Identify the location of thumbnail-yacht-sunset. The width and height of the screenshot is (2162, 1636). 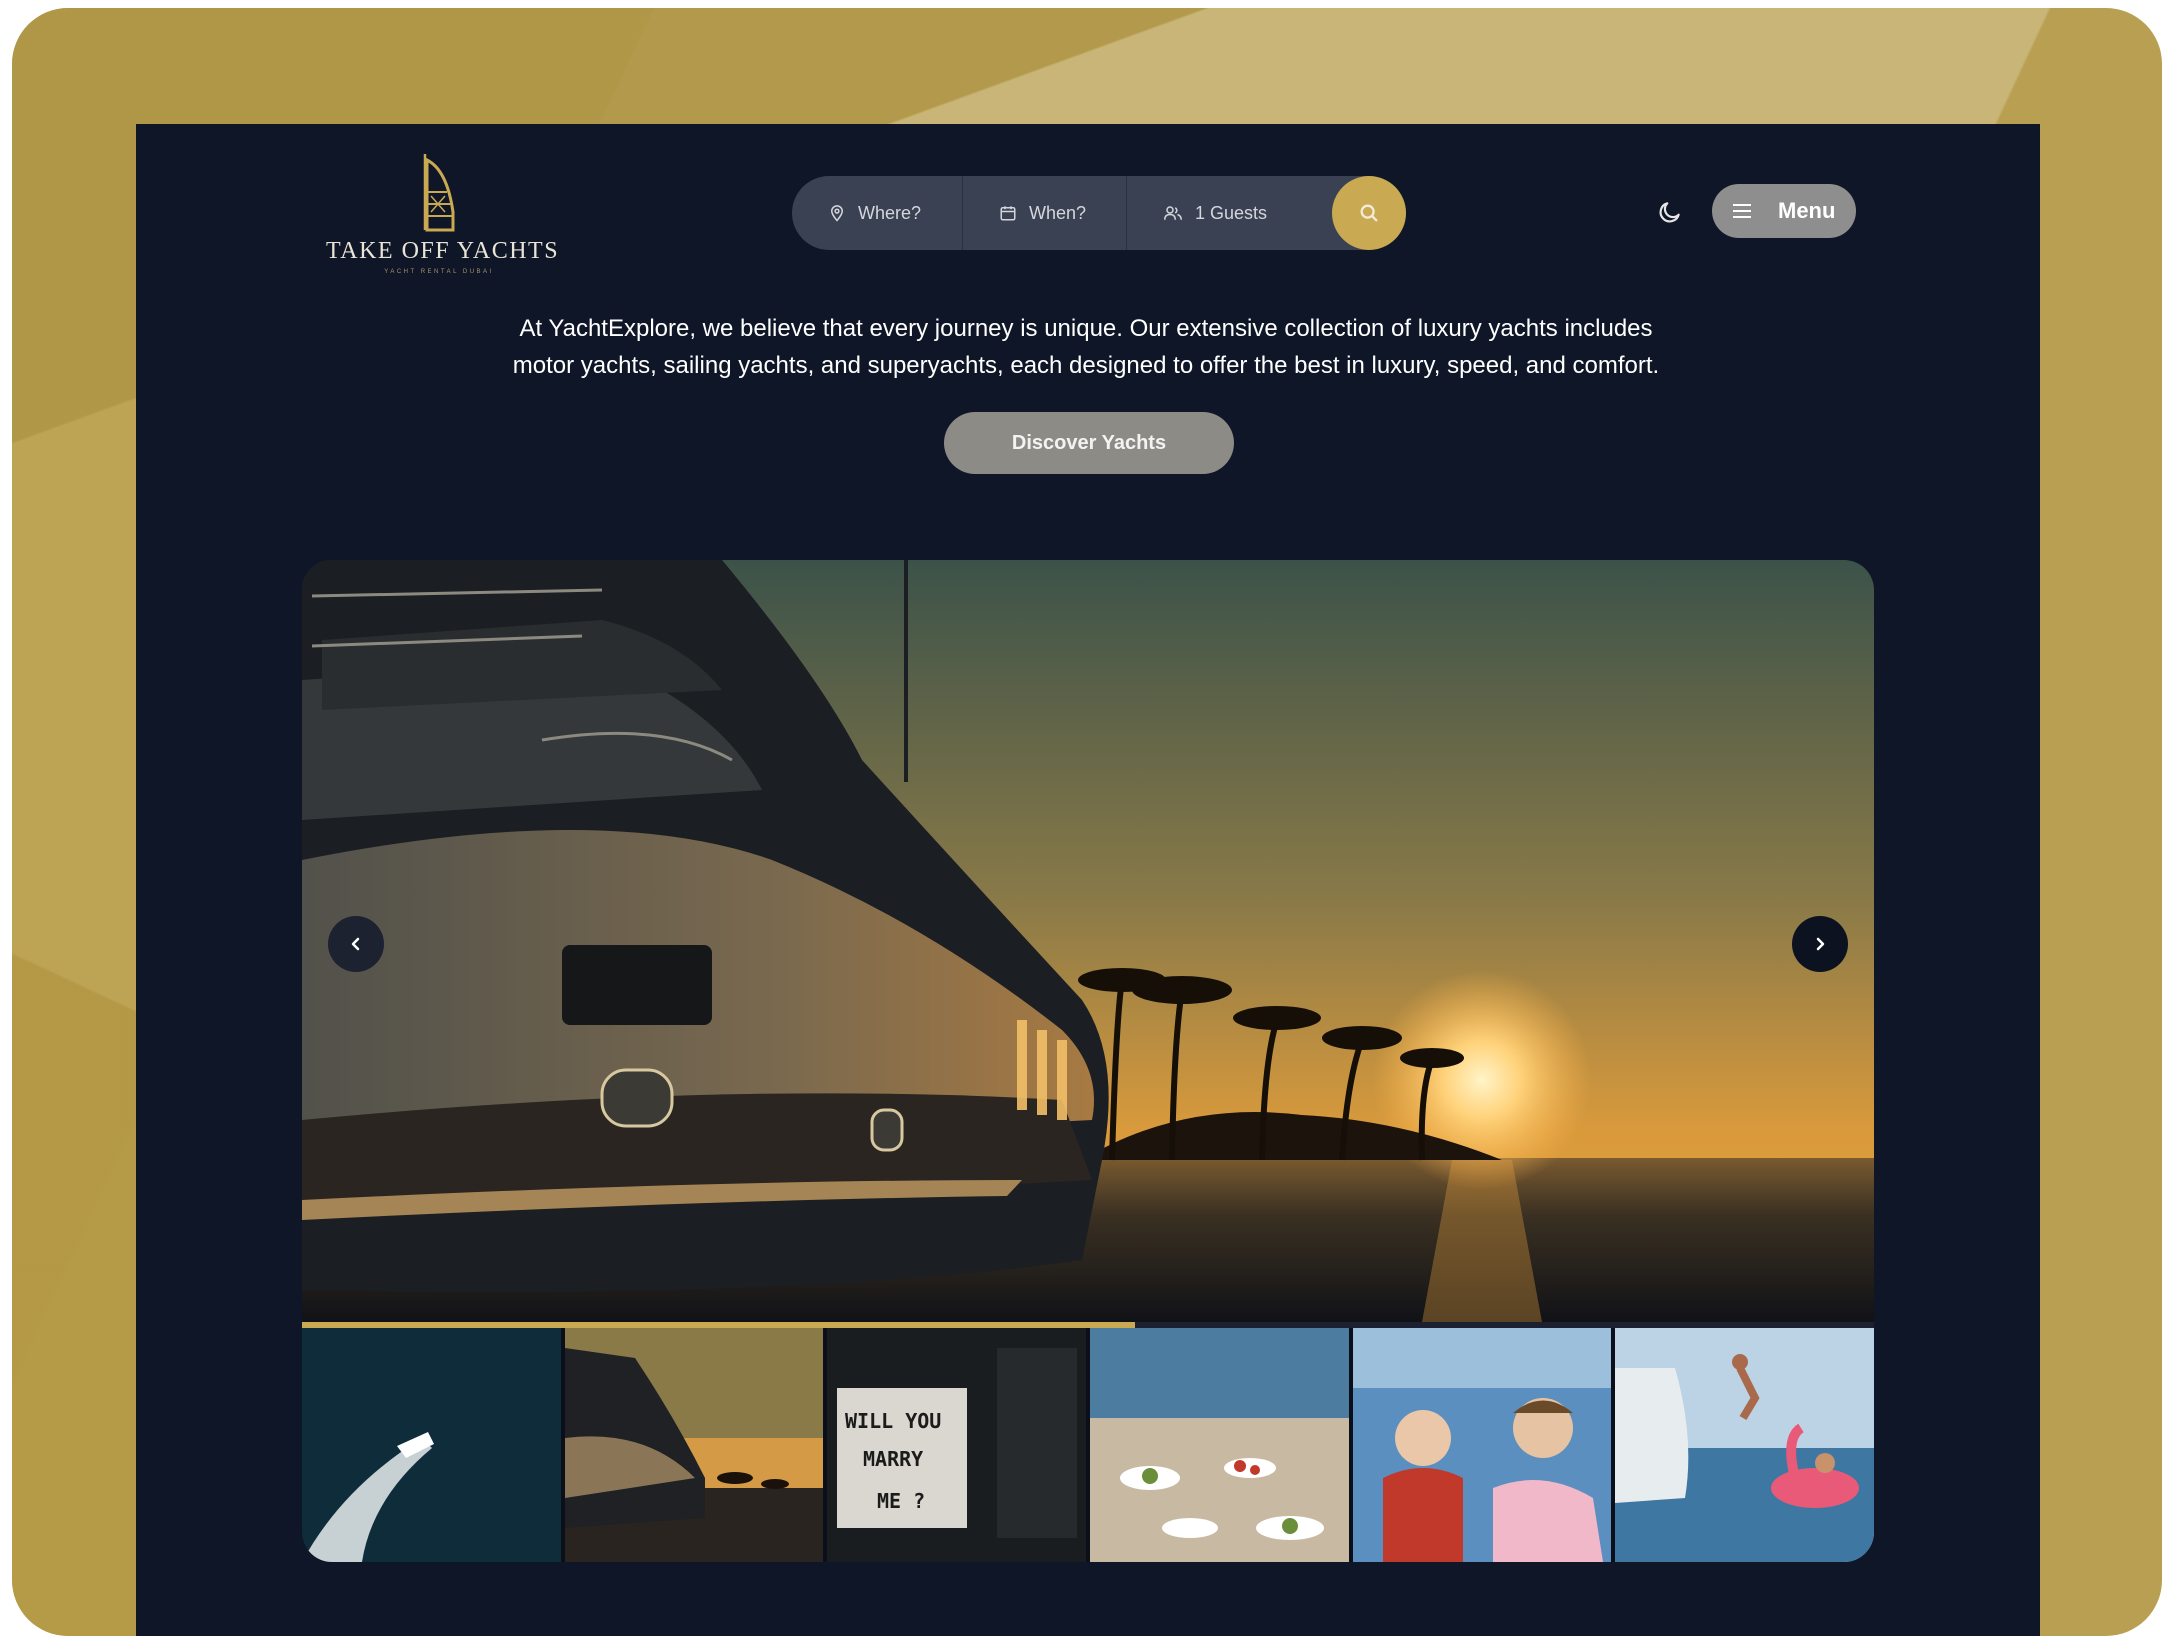
(694, 1445).